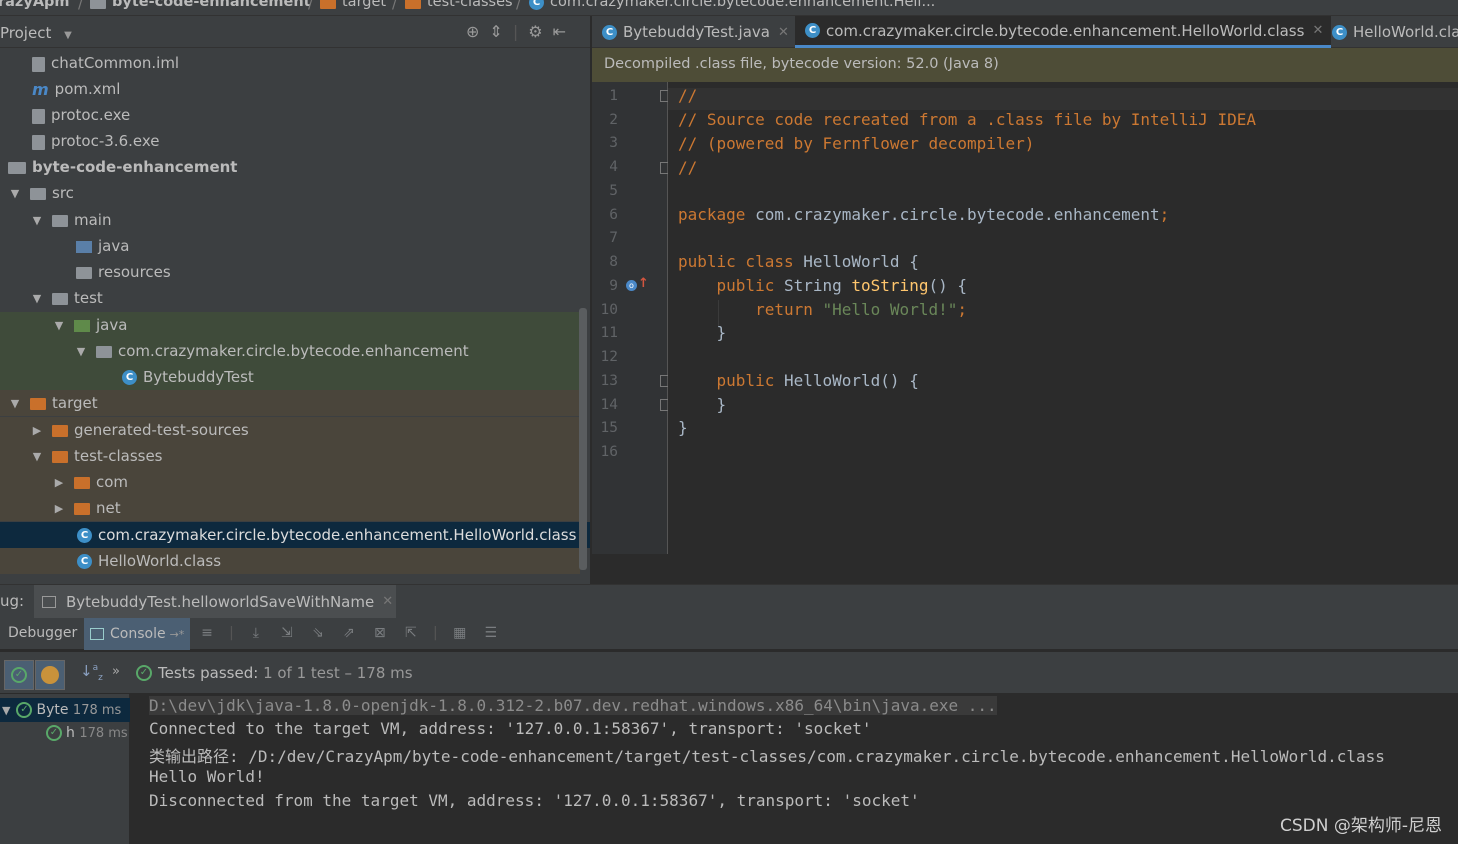  I want to click on breadcrumb-item-test-classes: test-classes, so click(459, 5).